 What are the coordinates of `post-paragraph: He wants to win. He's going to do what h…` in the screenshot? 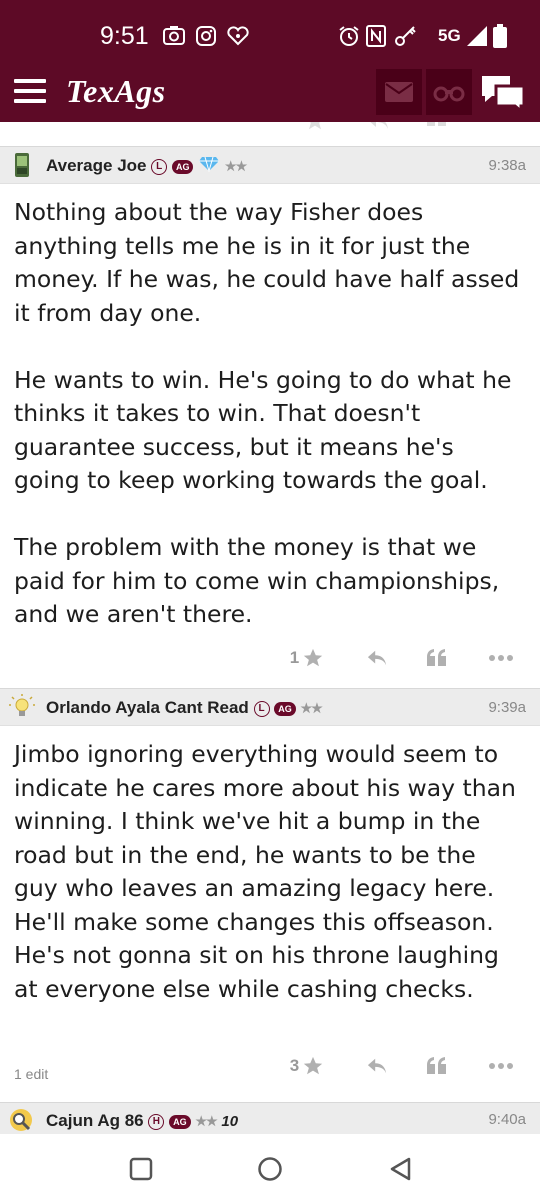 It's located at (263, 430).